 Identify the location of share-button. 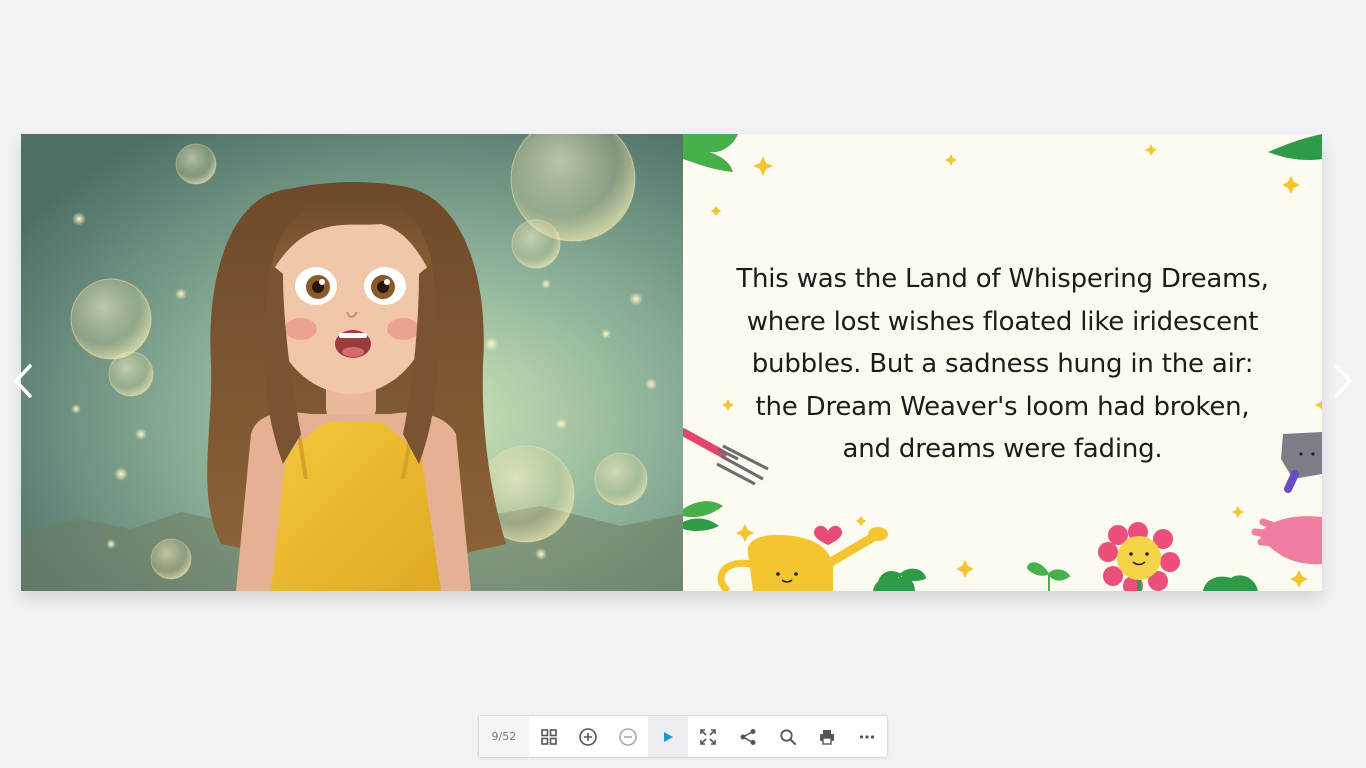
(748, 736).